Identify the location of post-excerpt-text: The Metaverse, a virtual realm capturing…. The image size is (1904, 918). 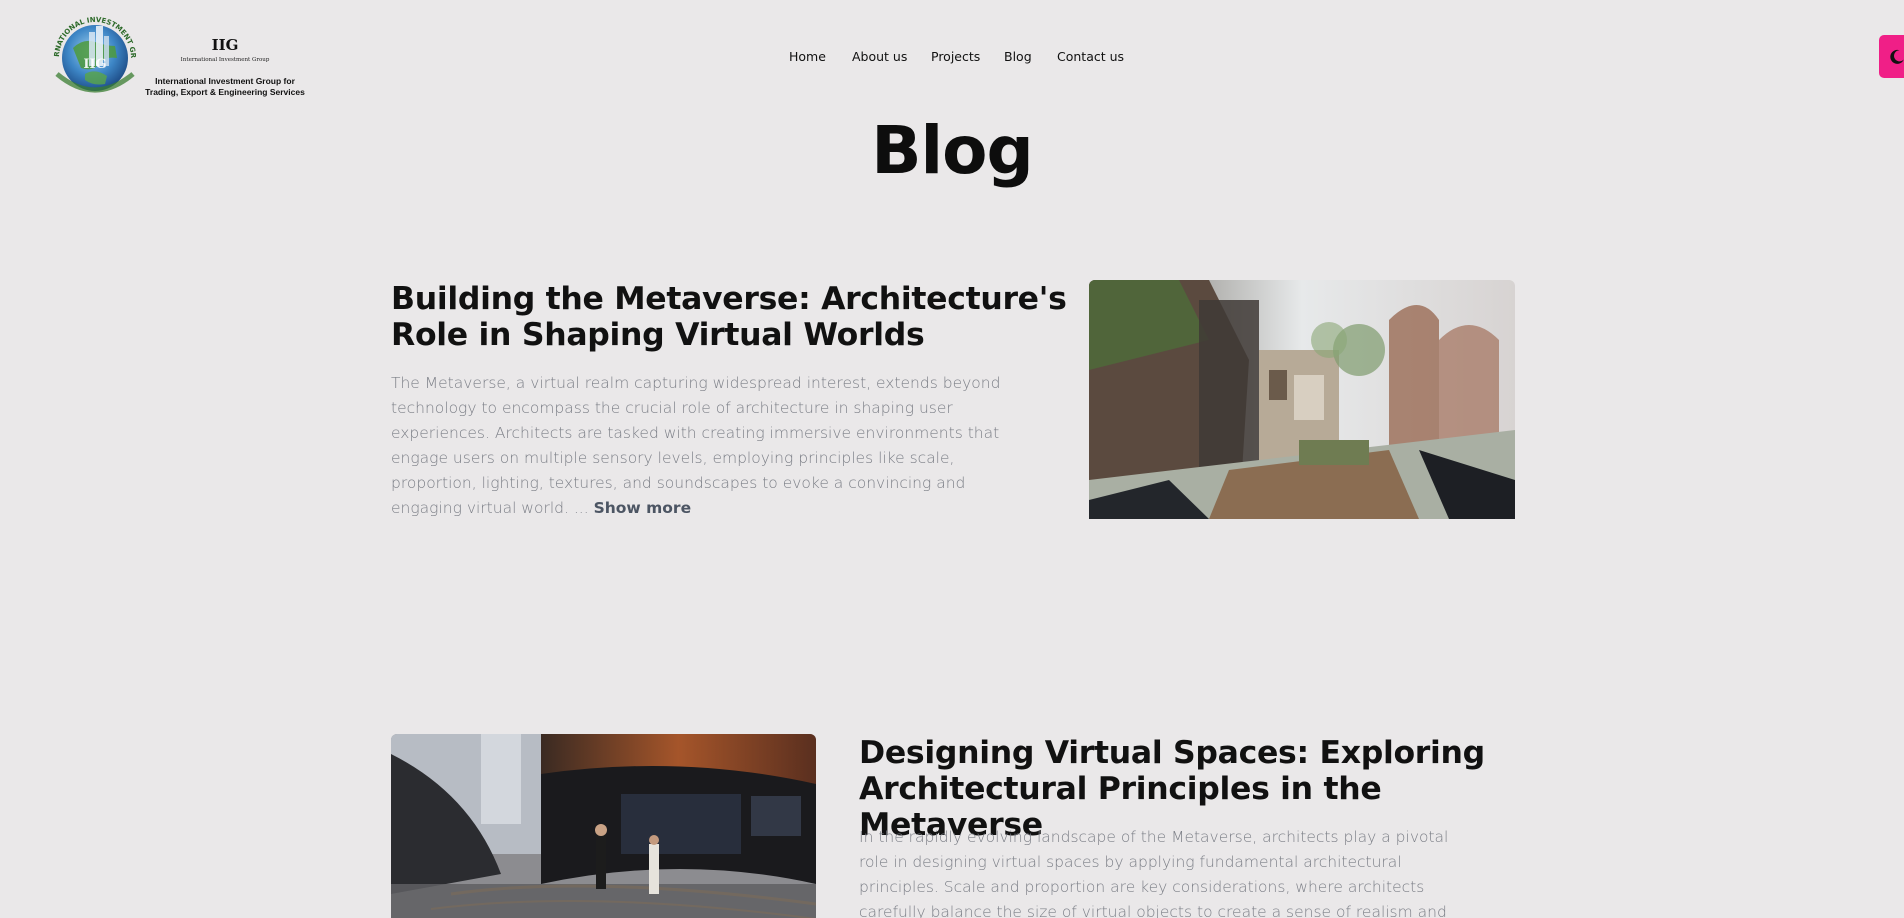
(696, 445).